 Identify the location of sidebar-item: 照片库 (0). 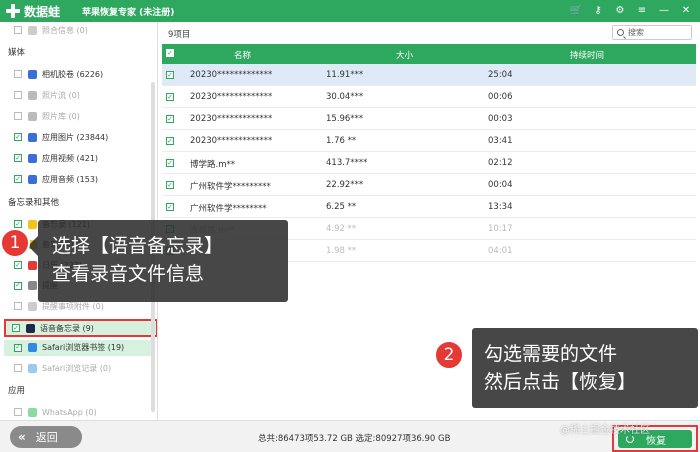
(47, 116).